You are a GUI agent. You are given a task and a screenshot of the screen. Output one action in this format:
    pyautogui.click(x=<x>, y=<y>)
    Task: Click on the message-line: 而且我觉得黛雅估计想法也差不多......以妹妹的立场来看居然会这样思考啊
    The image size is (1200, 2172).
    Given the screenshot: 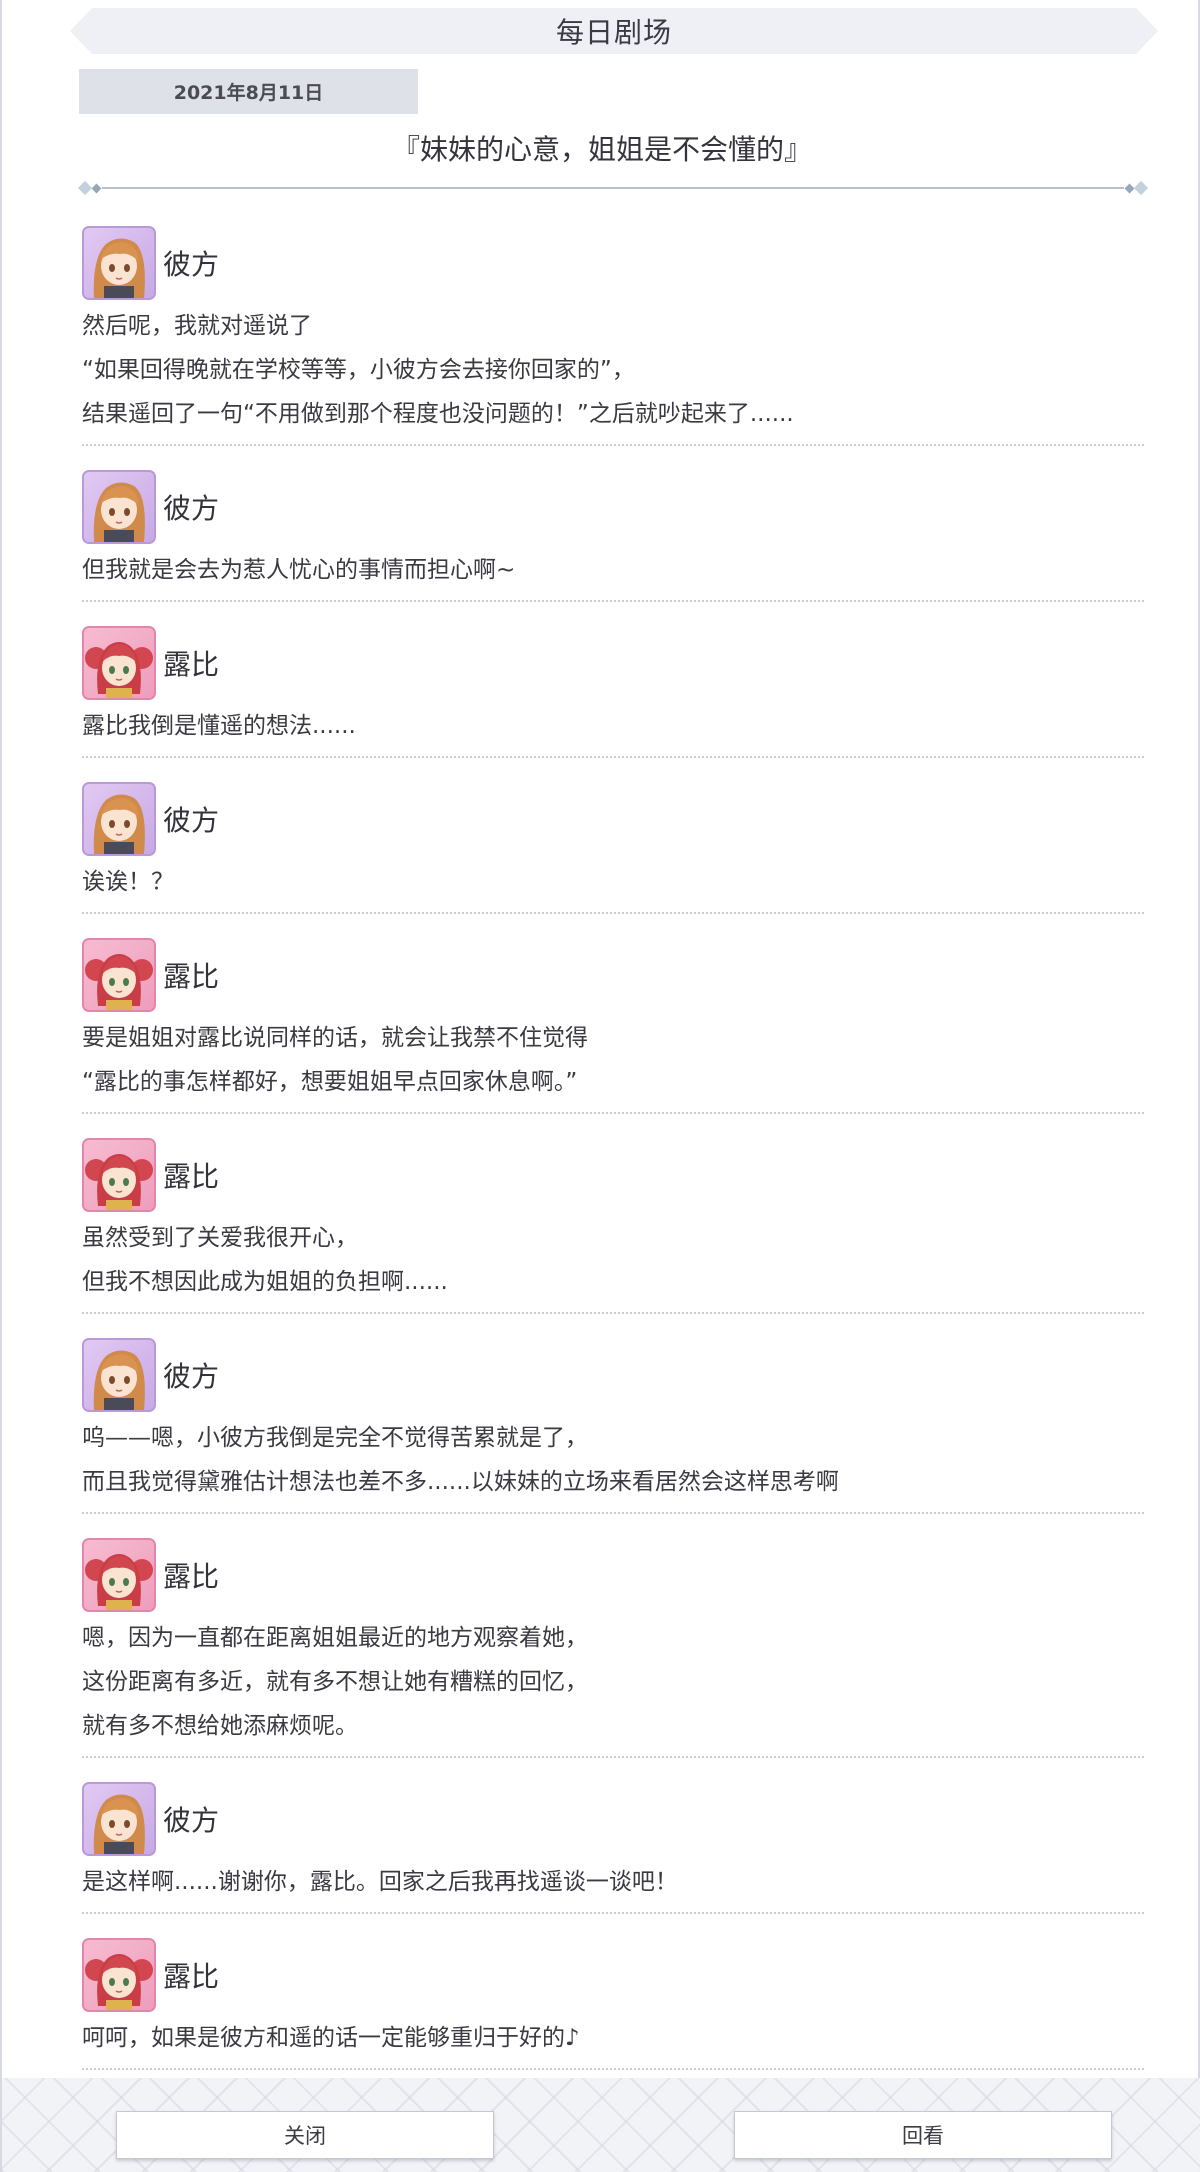 What is the action you would take?
    pyautogui.click(x=460, y=1482)
    